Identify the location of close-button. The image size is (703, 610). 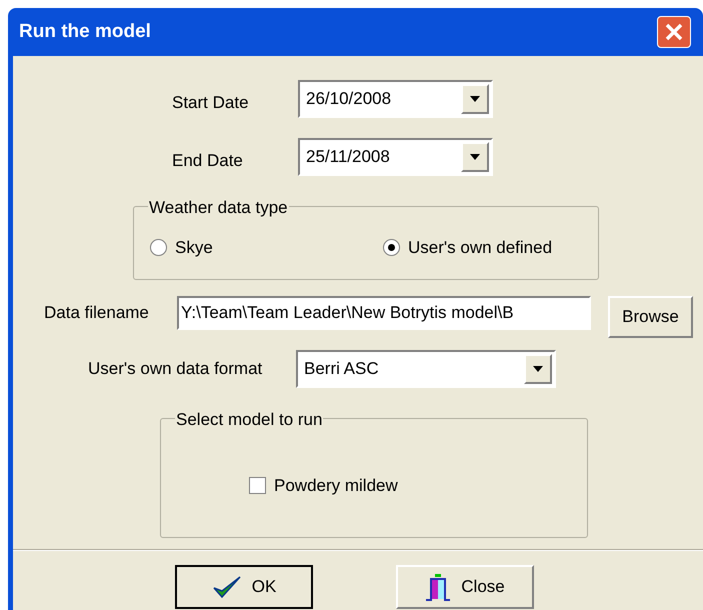
(674, 32).